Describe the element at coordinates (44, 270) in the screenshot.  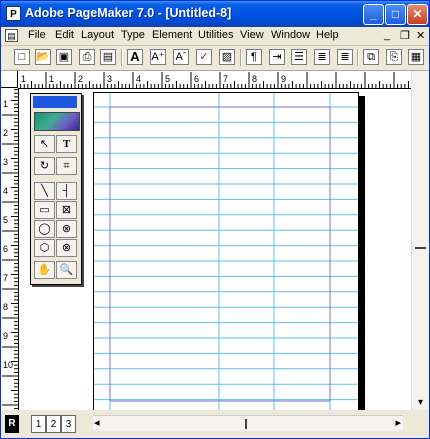
I see `hand-tool-icon: ✋` at that location.